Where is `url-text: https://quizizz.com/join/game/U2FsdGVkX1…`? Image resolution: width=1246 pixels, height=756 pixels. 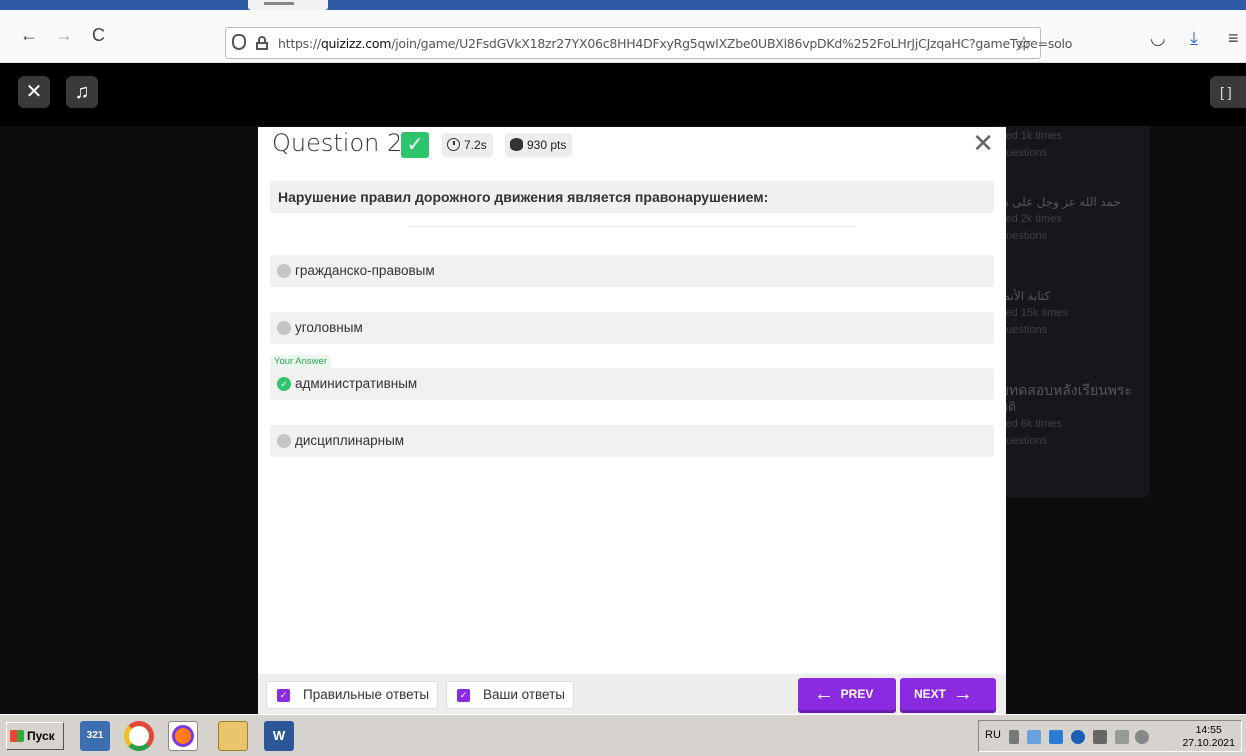 url-text: https://quizizz.com/join/game/U2FsdGVkX1… is located at coordinates (675, 43).